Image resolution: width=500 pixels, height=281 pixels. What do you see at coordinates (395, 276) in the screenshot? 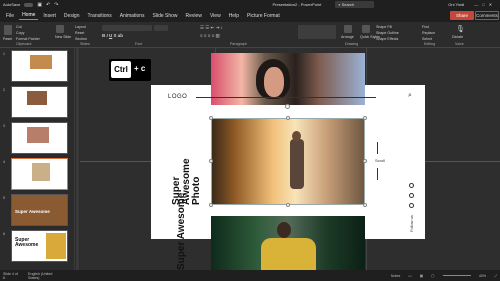
I see `notes-button: Notes` at bounding box center [395, 276].